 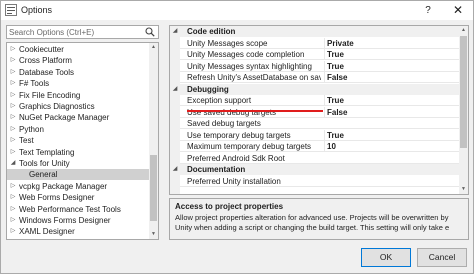 I want to click on tree-item-label: vcpkg Package Manager, so click(x=63, y=186).